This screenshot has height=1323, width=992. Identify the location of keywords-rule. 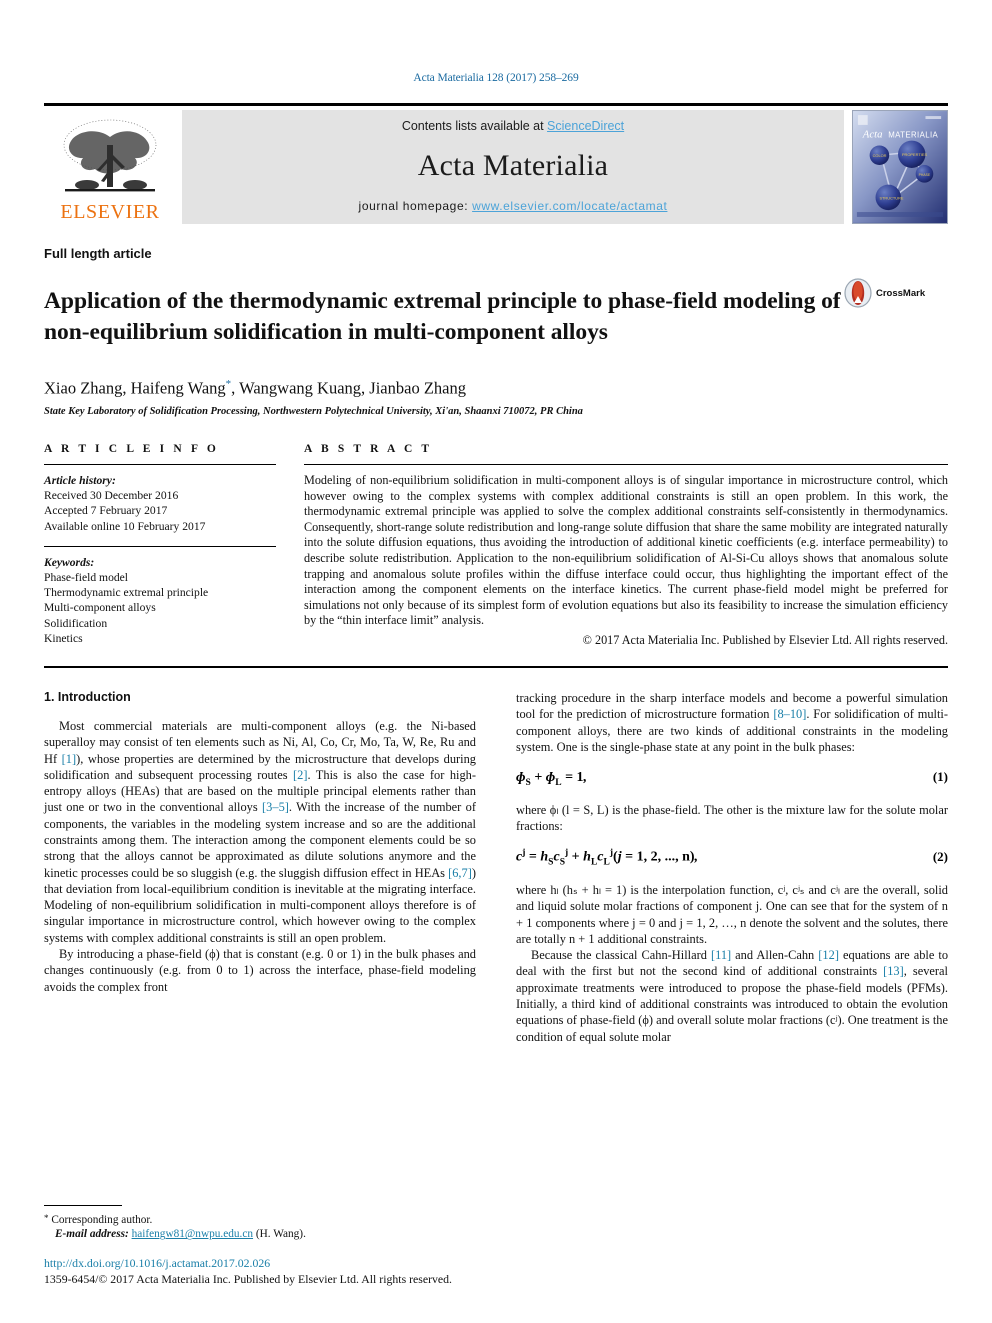
(160, 546).